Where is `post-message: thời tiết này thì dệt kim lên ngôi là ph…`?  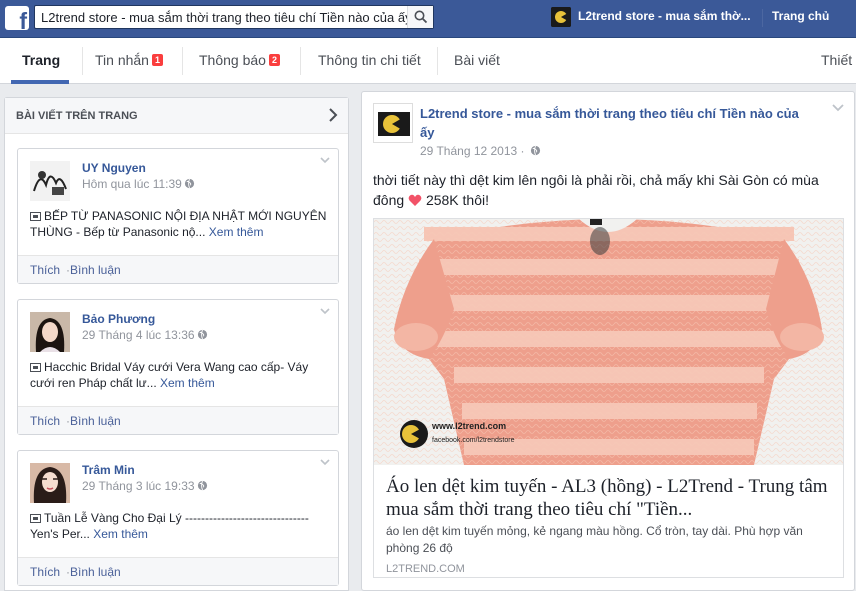
post-message: thời tiết này thì dệt kim lên ngôi là ph… is located at coordinates (608, 190).